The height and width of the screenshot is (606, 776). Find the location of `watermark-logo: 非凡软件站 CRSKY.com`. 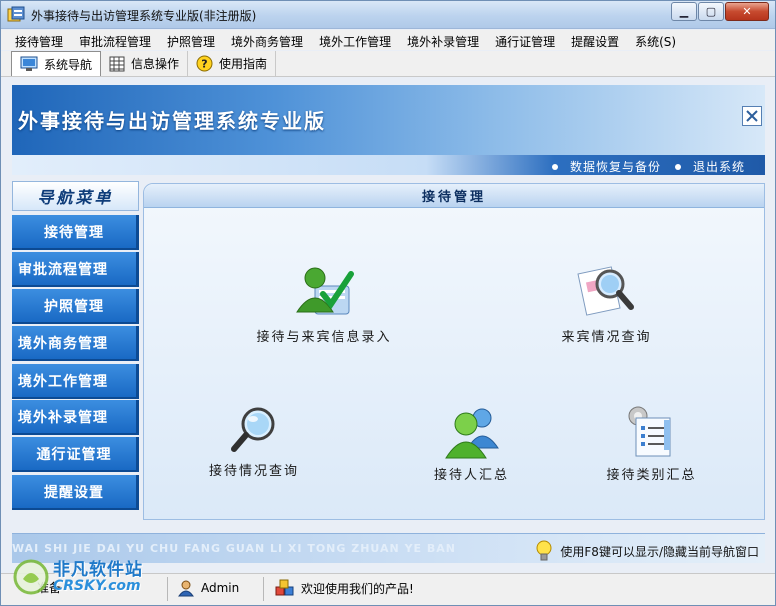

watermark-logo: 非凡软件站 CRSKY.com is located at coordinates (89, 576).